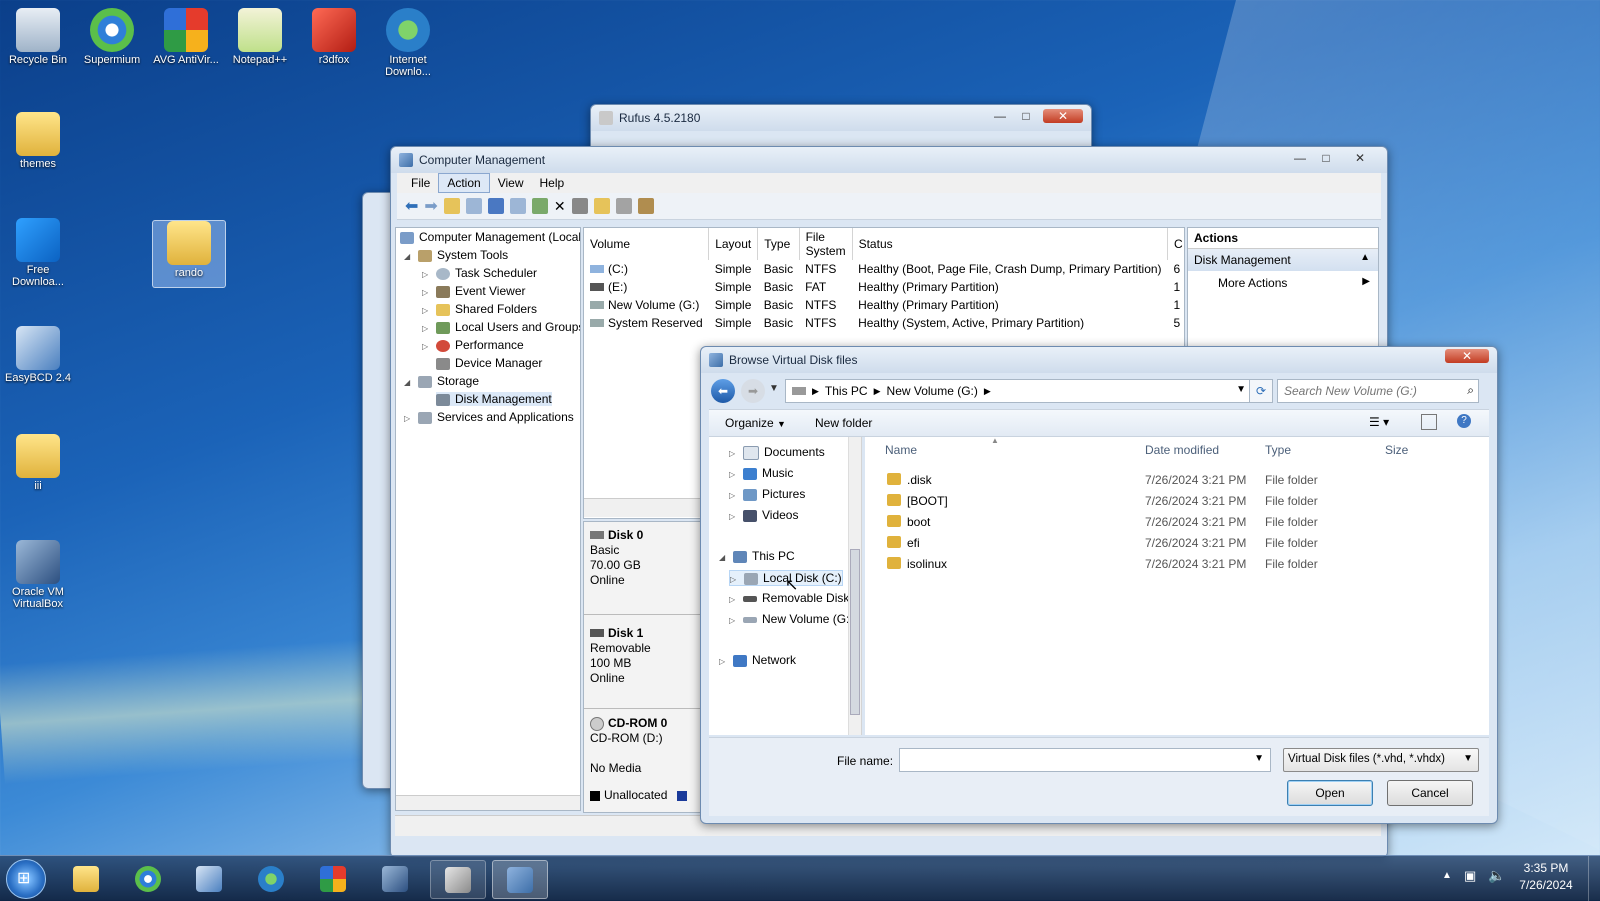 The width and height of the screenshot is (1600, 901). Describe the element at coordinates (1182, 544) in the screenshot. I see `table-row: efi 7/26/2024 3:21 PM File folder` at that location.